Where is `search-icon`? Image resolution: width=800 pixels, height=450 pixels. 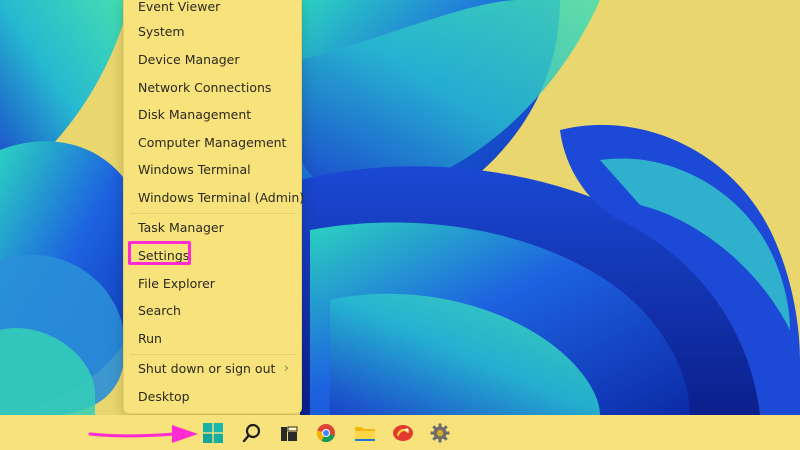
search-icon is located at coordinates (252, 433).